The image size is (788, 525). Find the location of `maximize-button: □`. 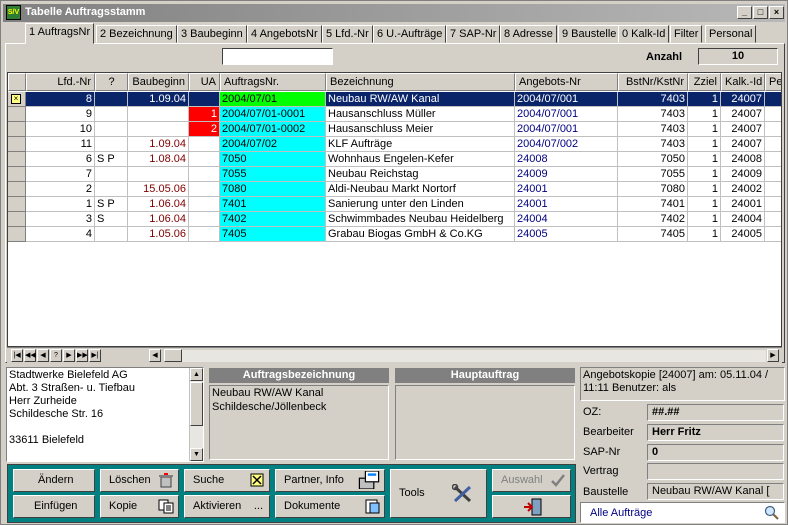

maximize-button: □ is located at coordinates (760, 12).